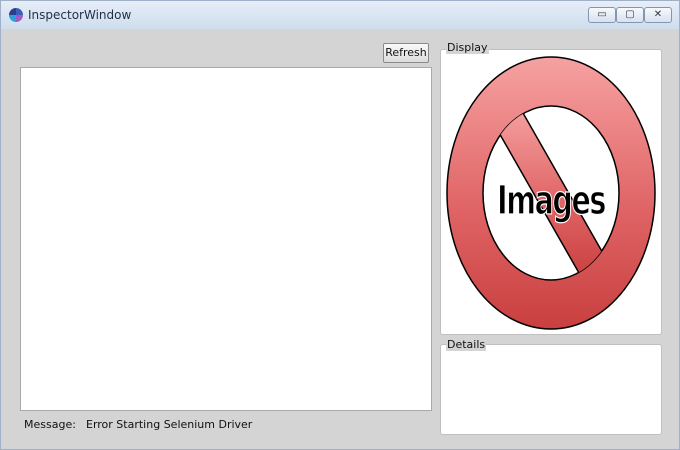  Describe the element at coordinates (551, 389) in the screenshot. I see `details-panel` at that location.